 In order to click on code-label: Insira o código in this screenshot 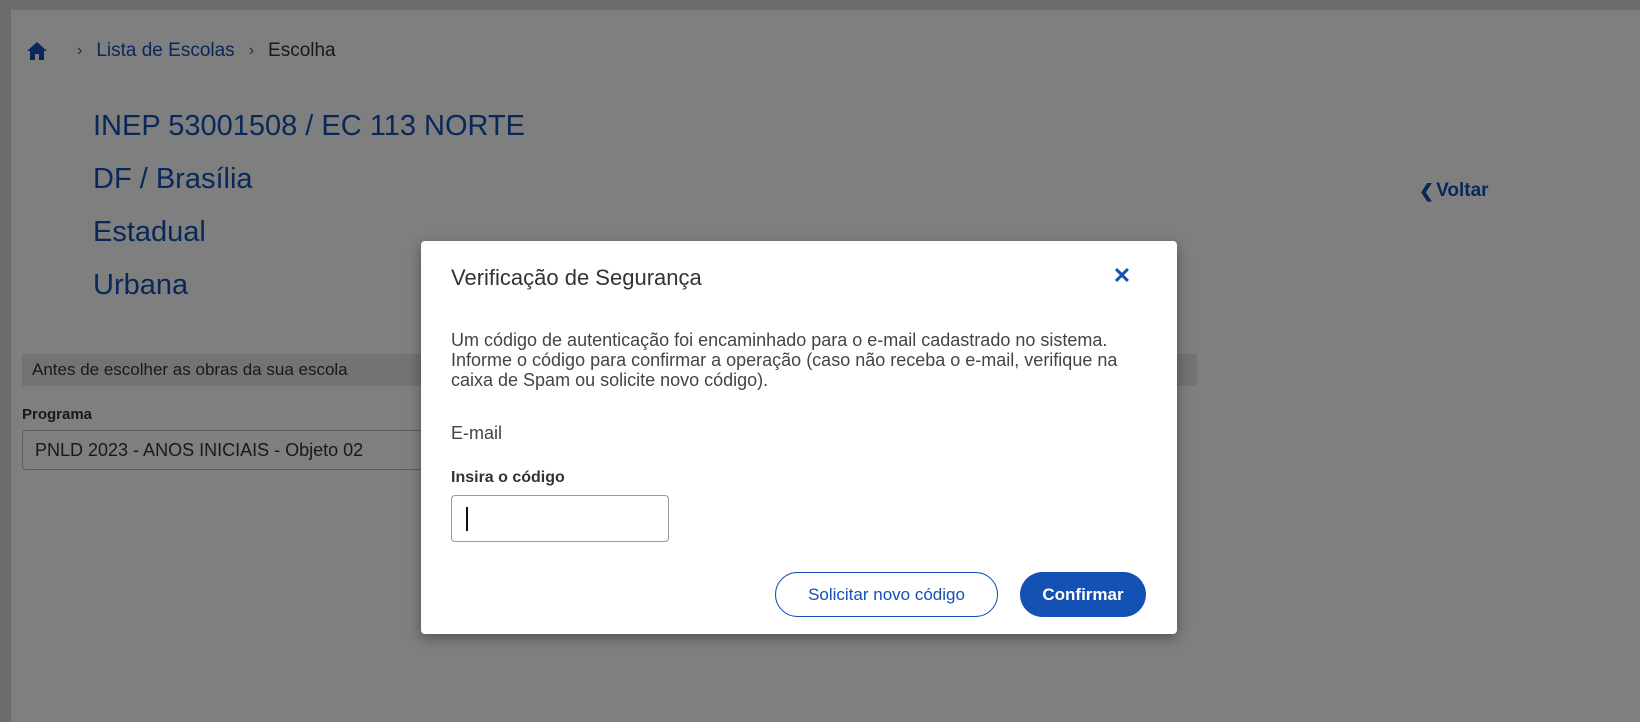, I will do `click(508, 477)`.